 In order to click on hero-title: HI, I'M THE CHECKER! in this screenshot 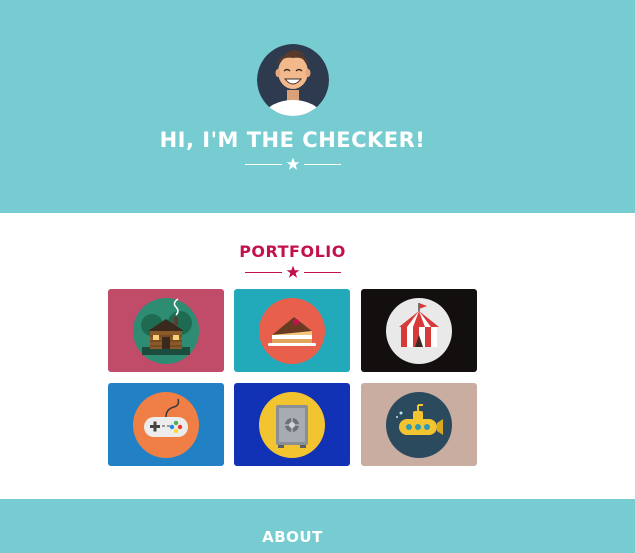, I will do `click(292, 140)`.